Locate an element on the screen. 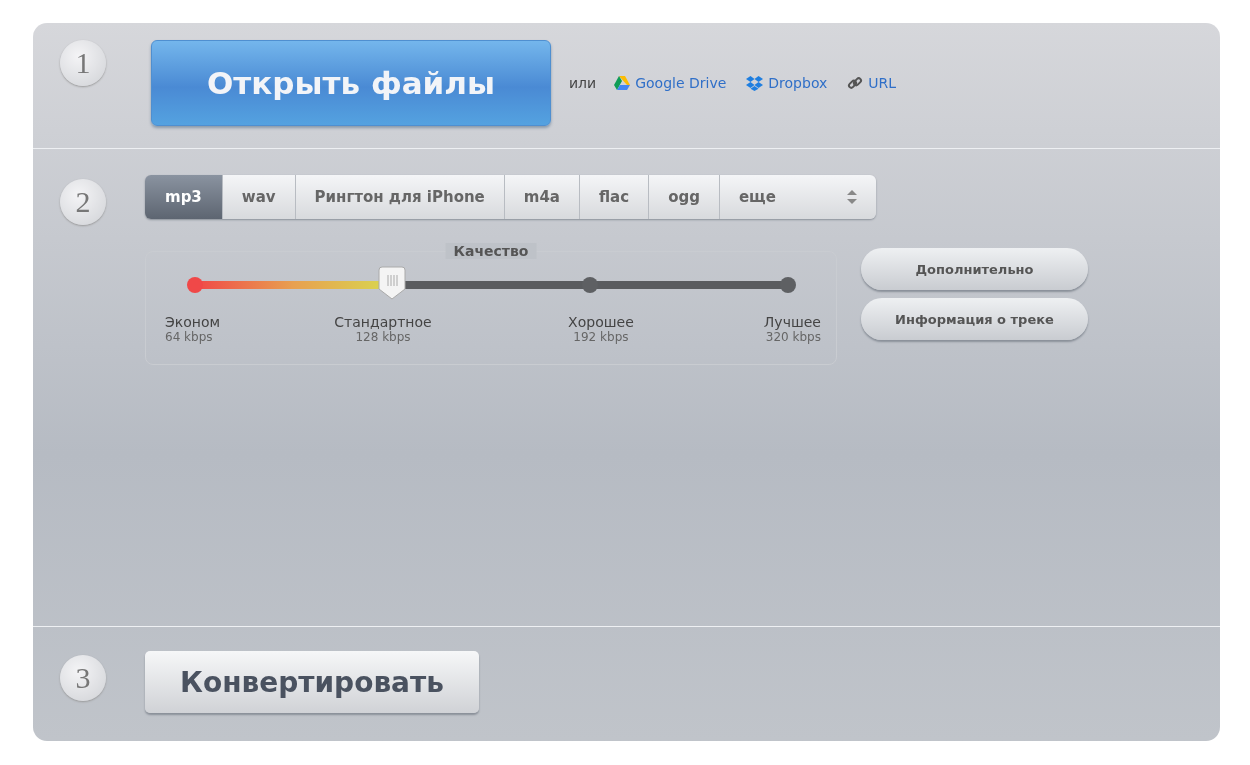 The width and height of the screenshot is (1250, 765). bitrate-label: 128 kbps is located at coordinates (383, 337).